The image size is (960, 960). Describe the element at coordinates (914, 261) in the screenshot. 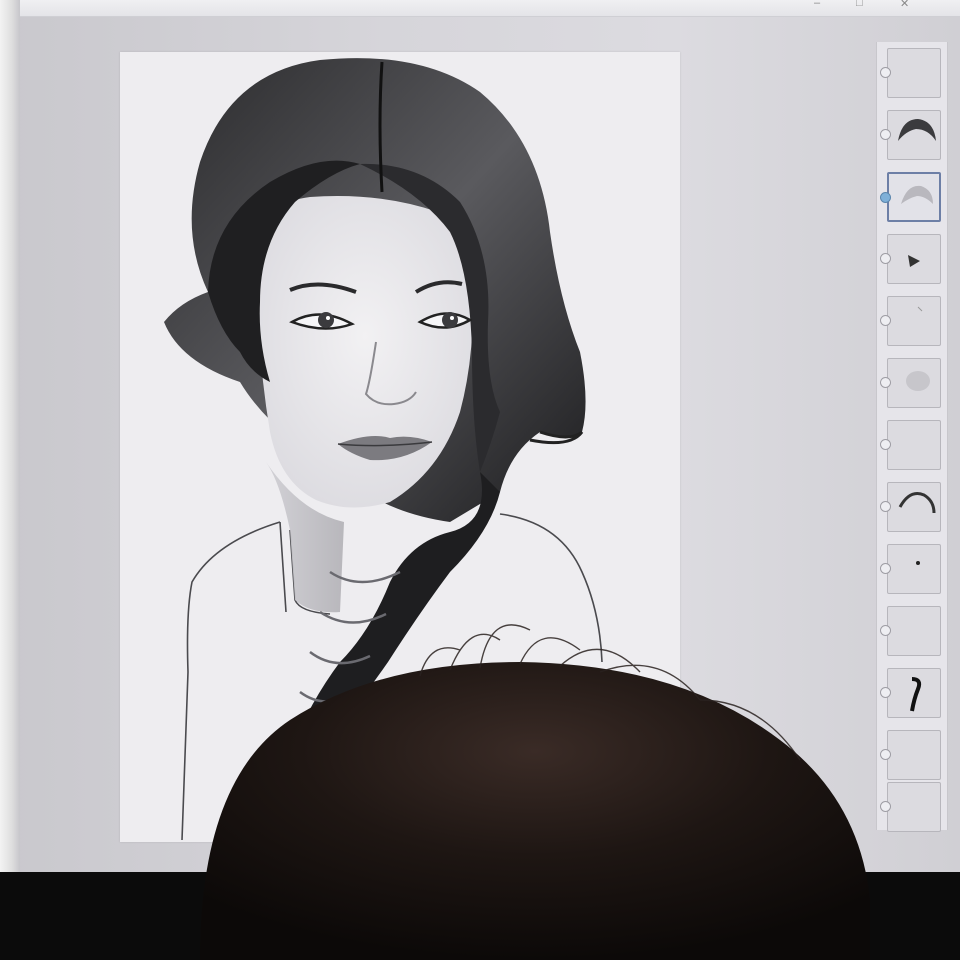

I see `eye-detail-thumb-icon` at that location.